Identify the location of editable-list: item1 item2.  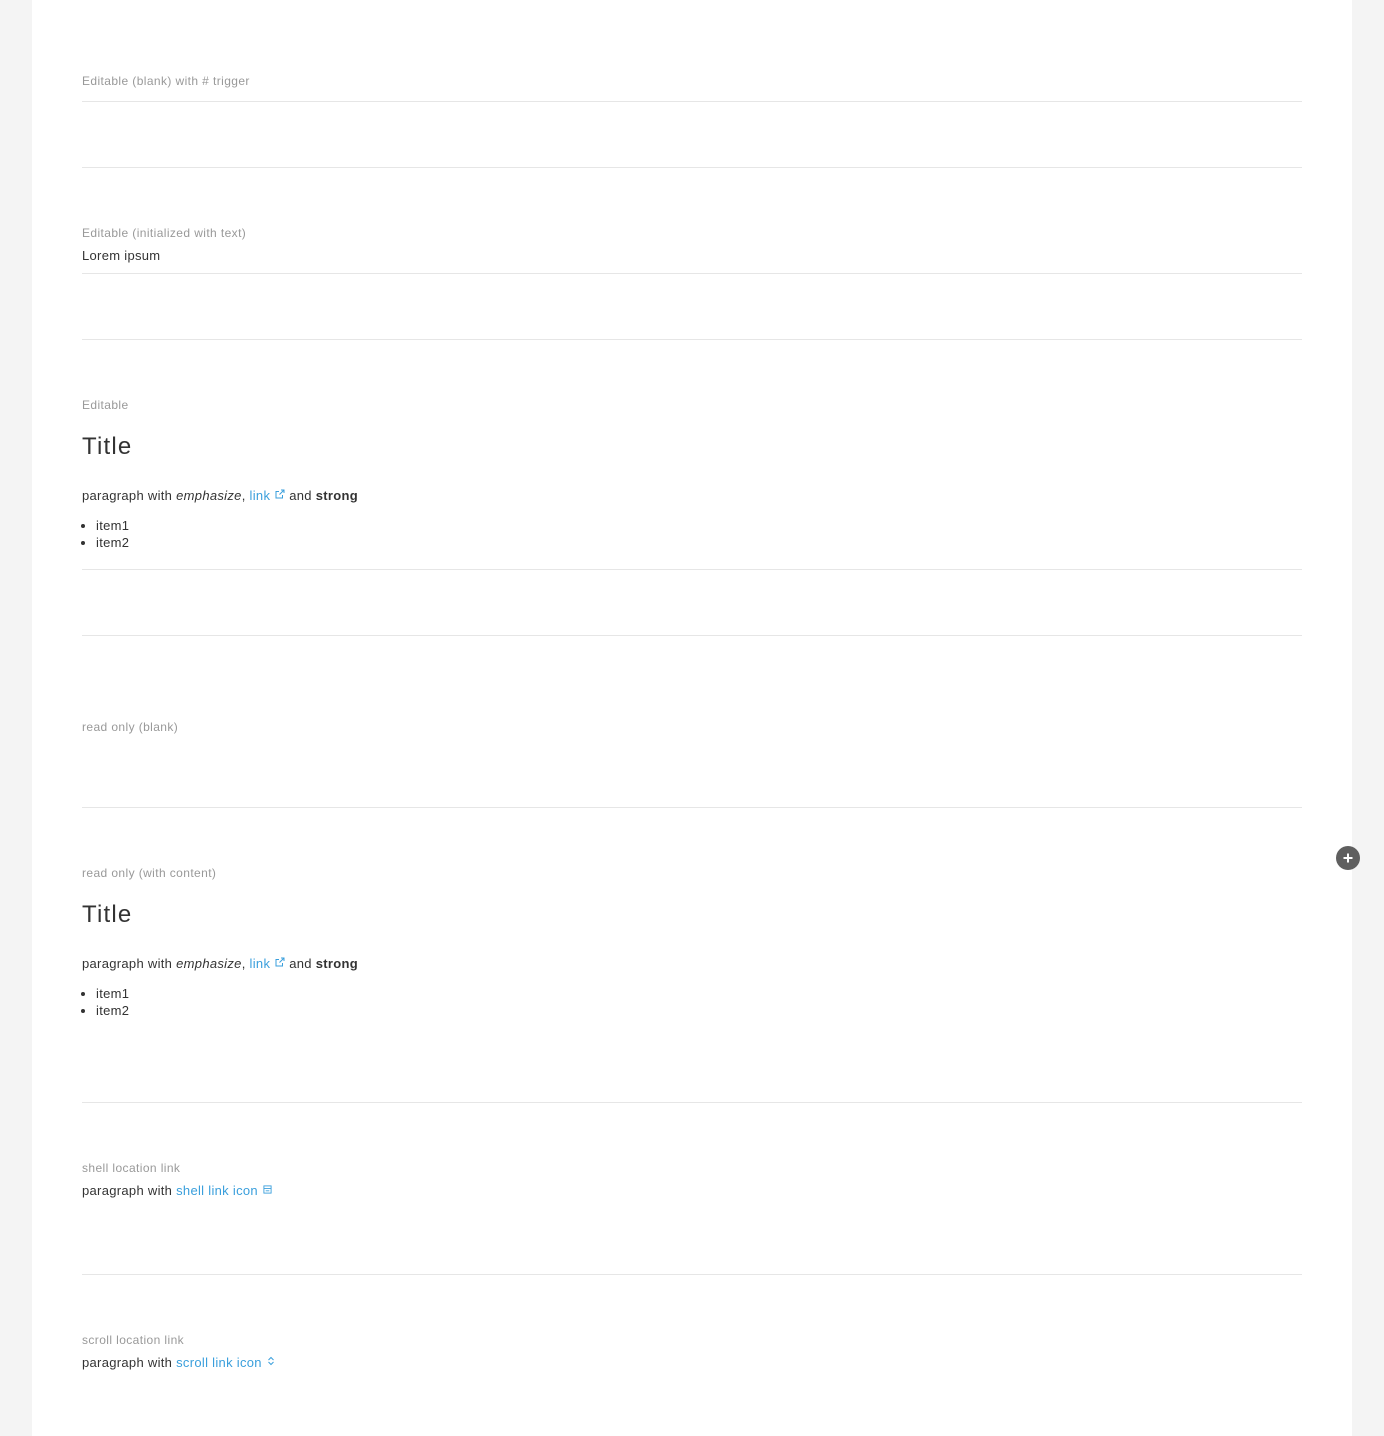
(105, 534).